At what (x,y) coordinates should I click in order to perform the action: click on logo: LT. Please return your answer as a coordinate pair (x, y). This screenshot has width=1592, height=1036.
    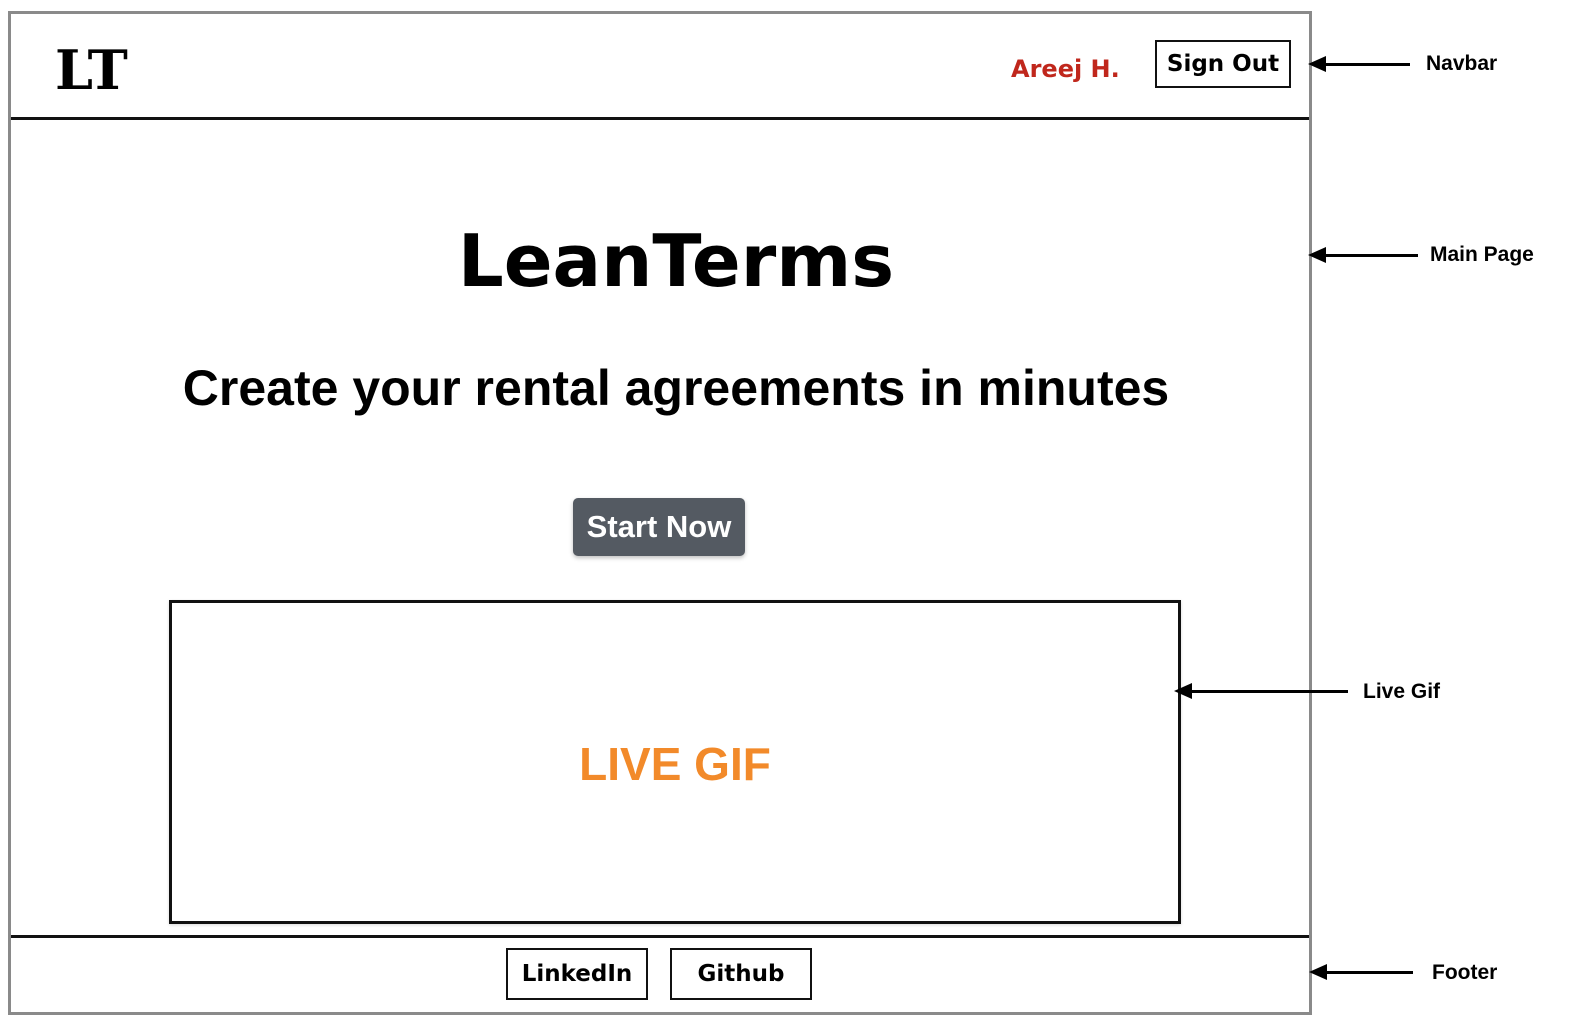
    Looking at the image, I should click on (91, 70).